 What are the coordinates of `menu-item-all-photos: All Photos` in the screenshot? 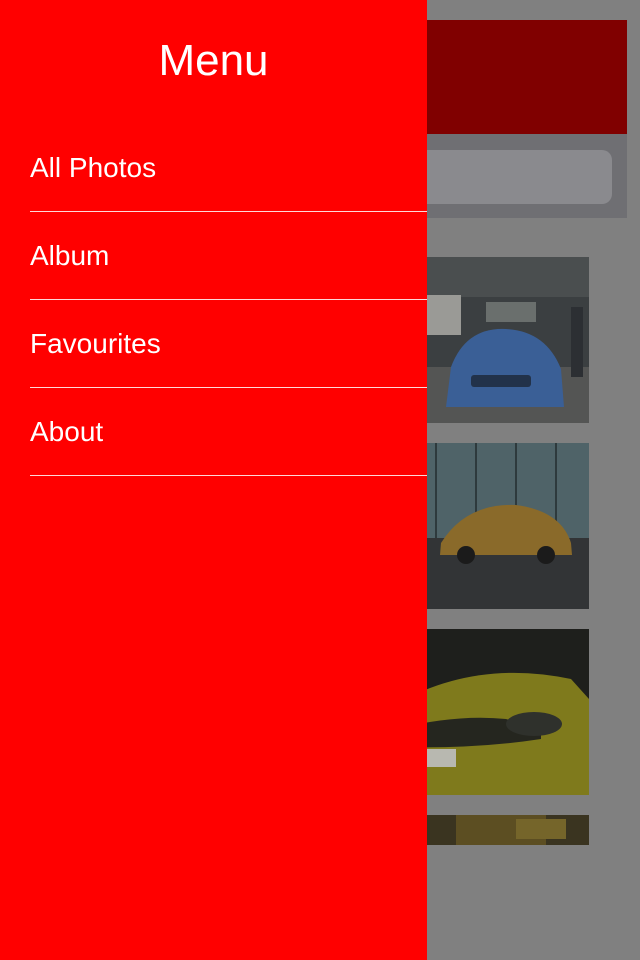 It's located at (228, 168).